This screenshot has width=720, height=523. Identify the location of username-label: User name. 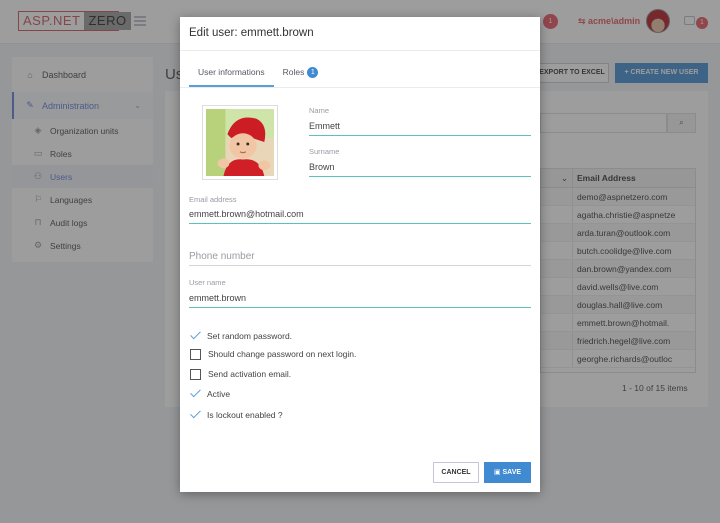
(207, 282).